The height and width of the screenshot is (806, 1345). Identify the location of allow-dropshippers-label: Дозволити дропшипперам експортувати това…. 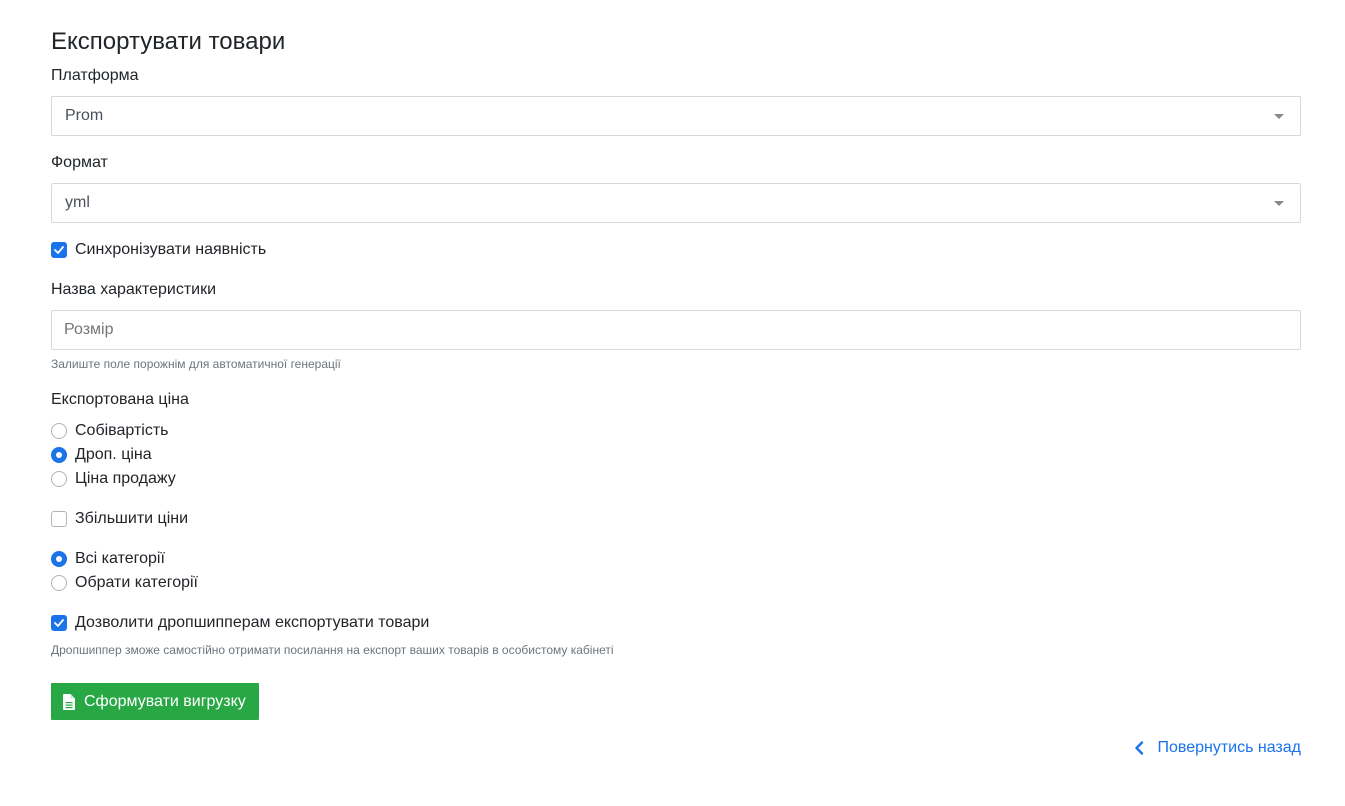
(252, 622).